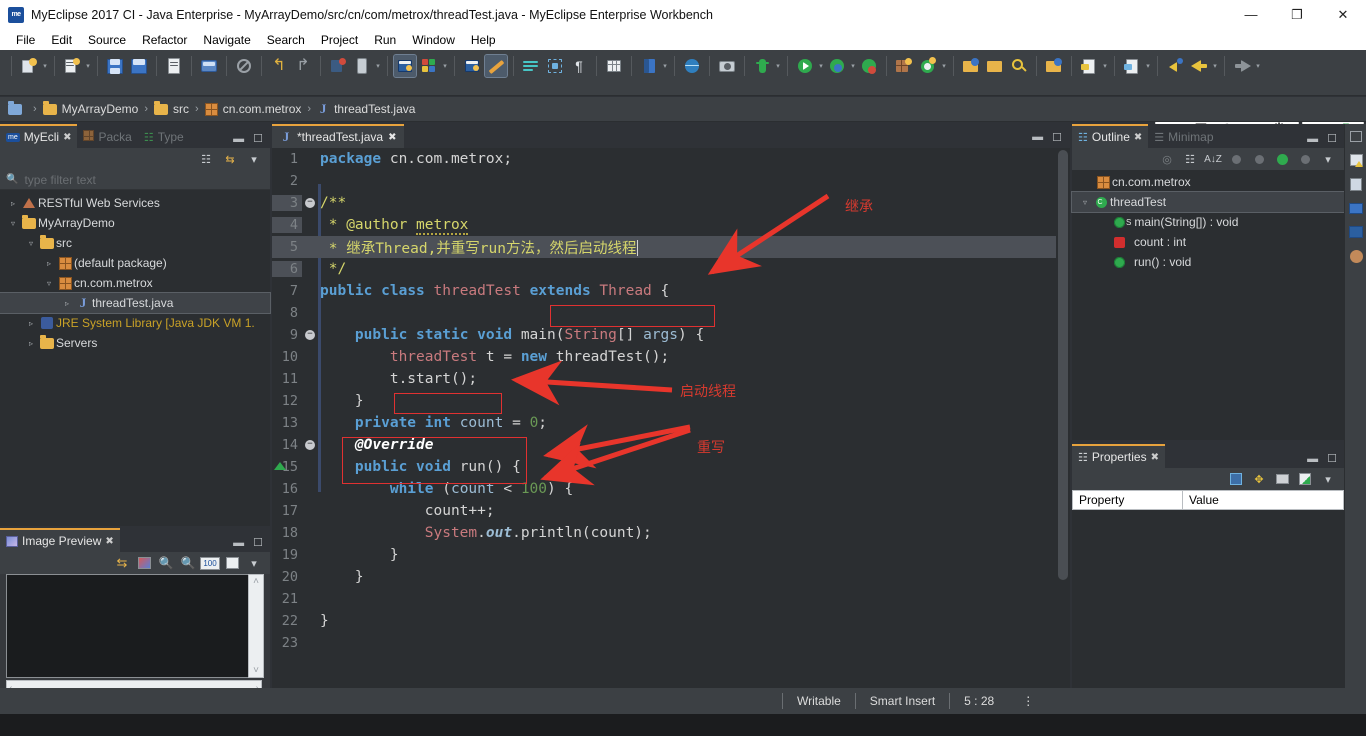 This screenshot has width=1366, height=736. What do you see at coordinates (1148, 66) in the screenshot?
I see `prev-annotation-dropdown: ▾` at bounding box center [1148, 66].